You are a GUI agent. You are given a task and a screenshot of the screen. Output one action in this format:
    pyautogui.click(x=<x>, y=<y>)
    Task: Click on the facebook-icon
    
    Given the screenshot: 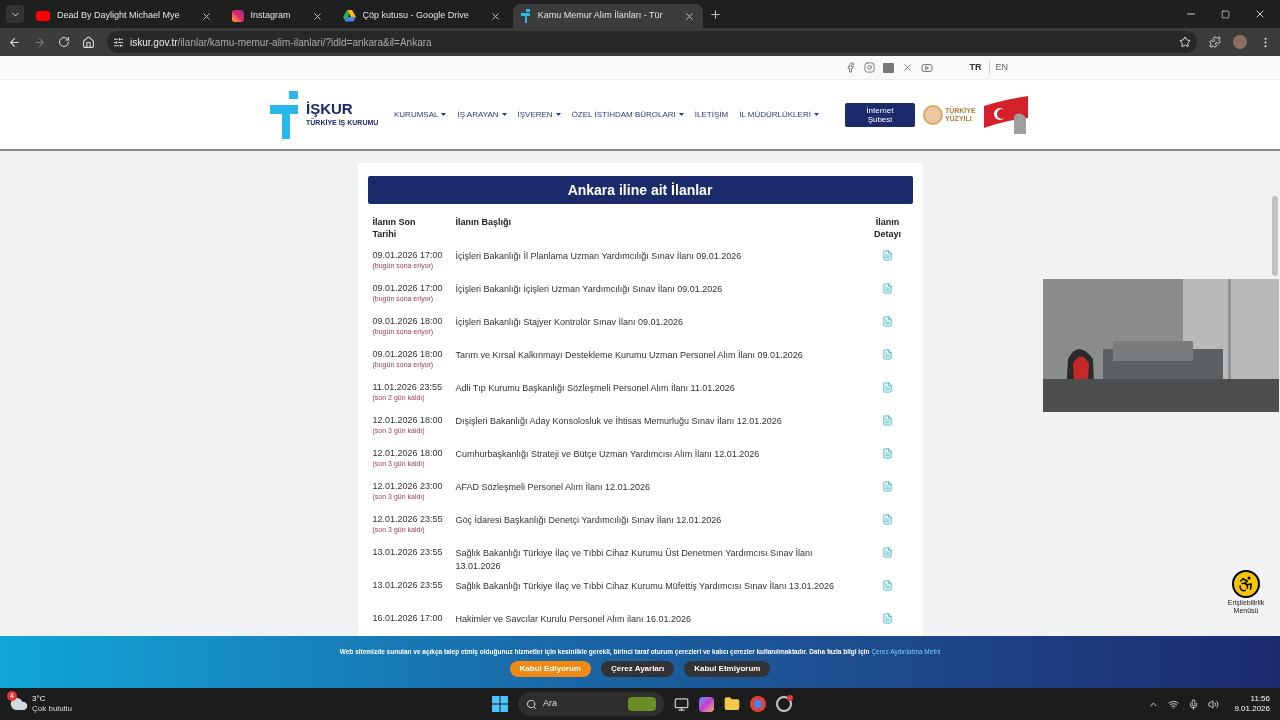 What is the action you would take?
    pyautogui.click(x=851, y=67)
    